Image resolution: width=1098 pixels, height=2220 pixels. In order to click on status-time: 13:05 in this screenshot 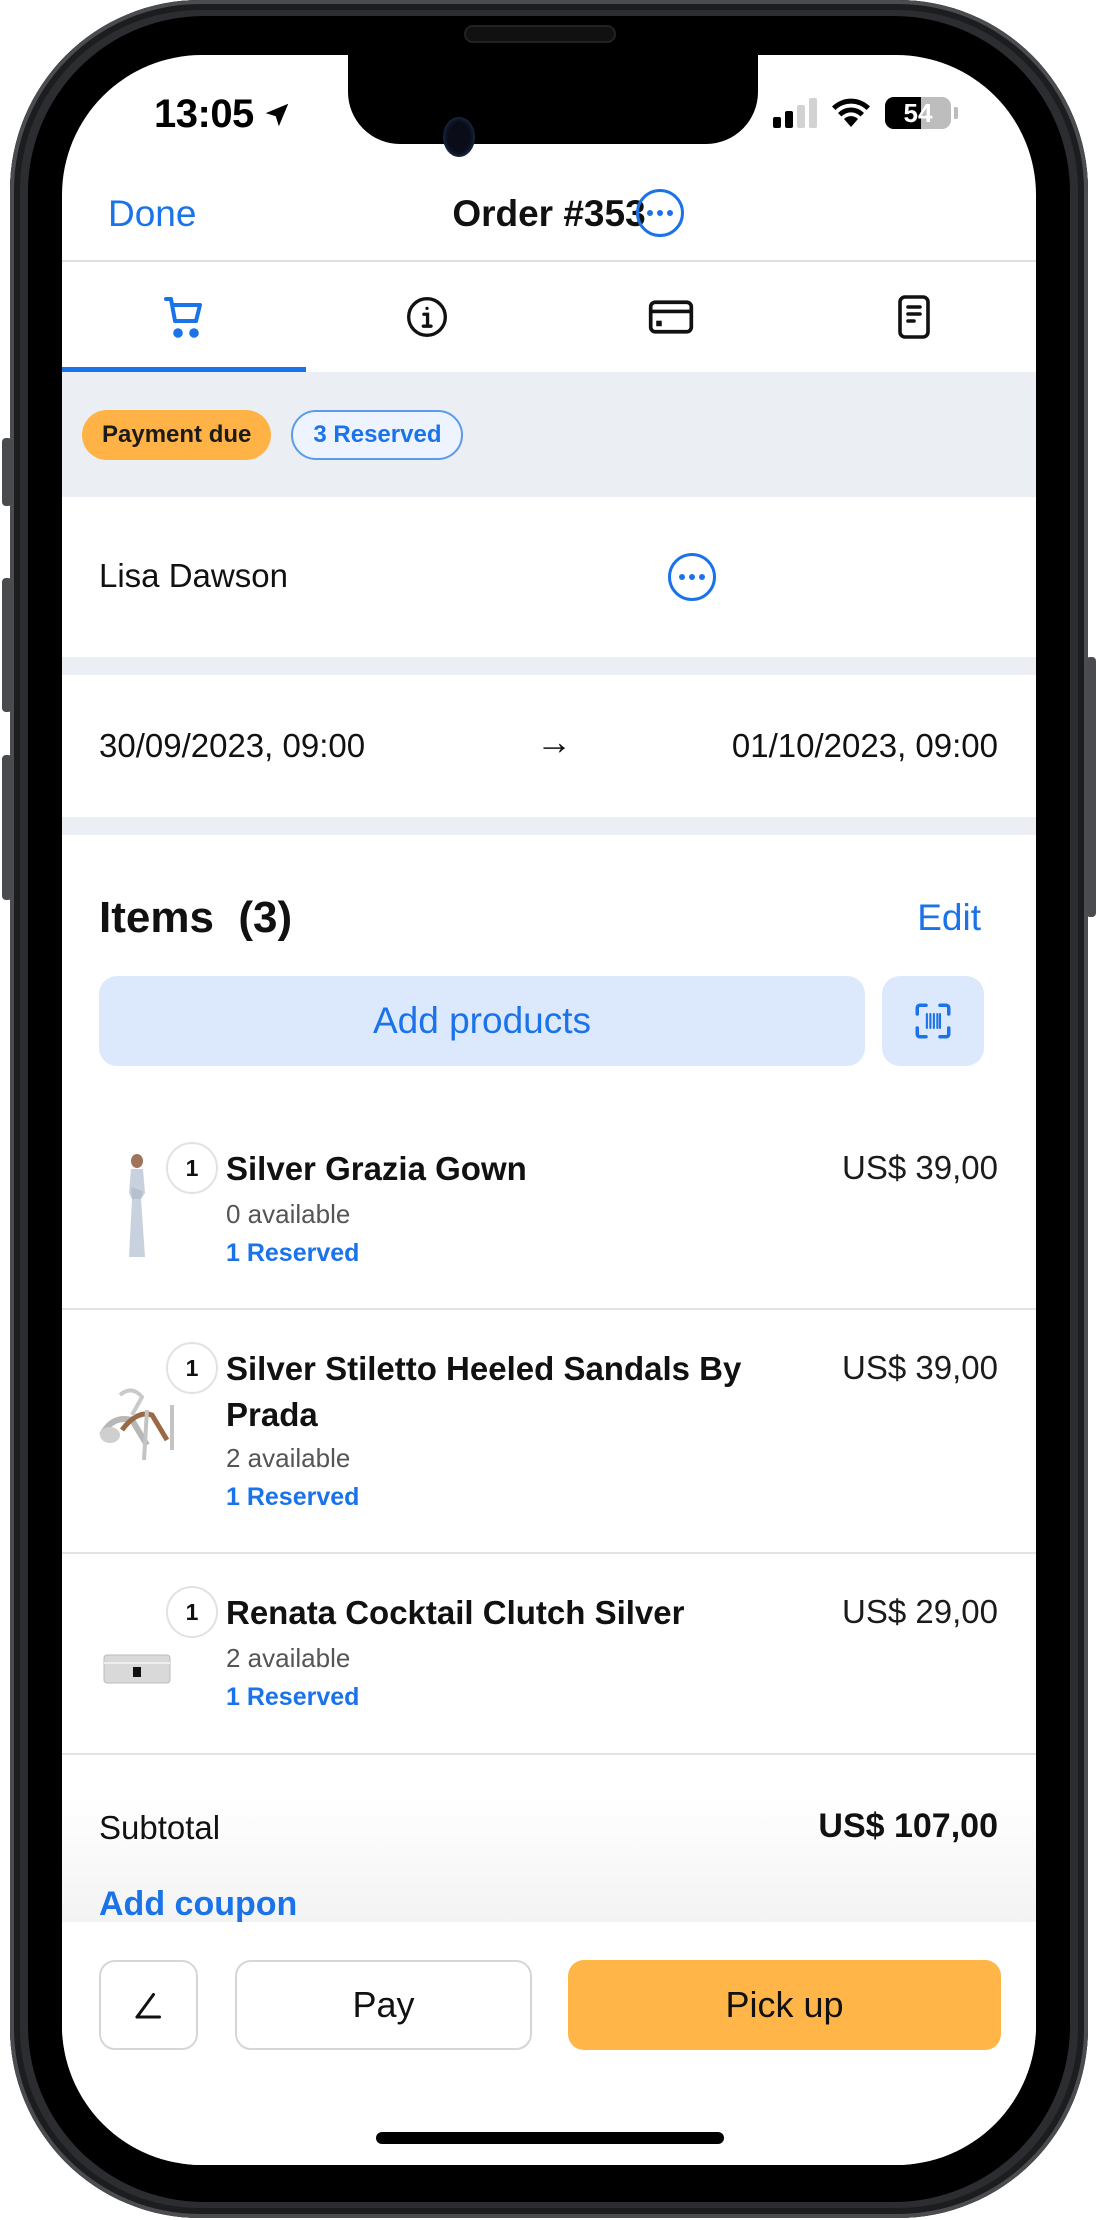, I will do `click(223, 114)`.